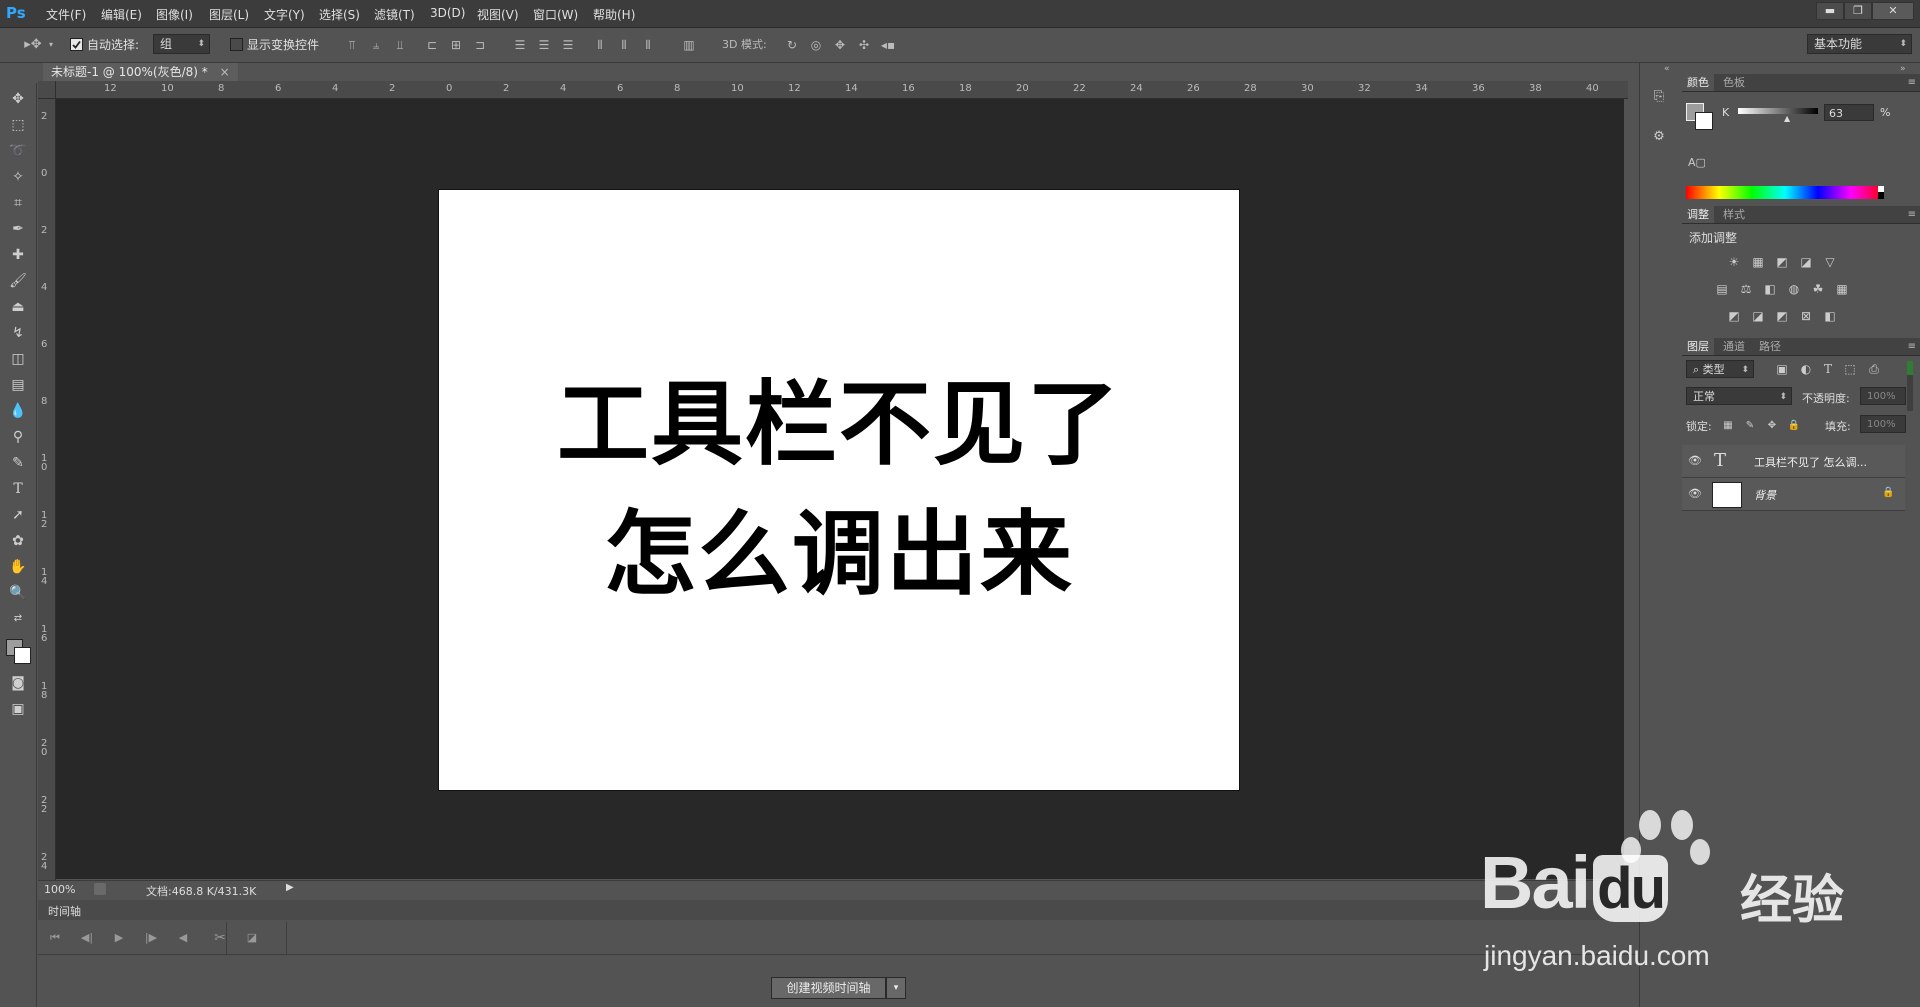 The width and height of the screenshot is (1920, 1007). Describe the element at coordinates (18, 255) in the screenshot. I see `healing-brush-tool-icon: ✚` at that location.